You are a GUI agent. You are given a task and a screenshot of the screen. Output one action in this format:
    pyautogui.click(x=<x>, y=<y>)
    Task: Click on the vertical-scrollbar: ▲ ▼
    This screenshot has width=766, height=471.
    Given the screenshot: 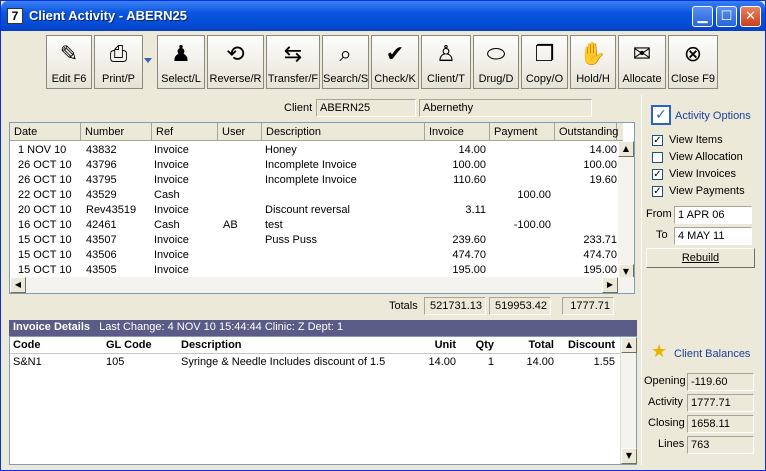 What is the action you would take?
    pyautogui.click(x=626, y=210)
    